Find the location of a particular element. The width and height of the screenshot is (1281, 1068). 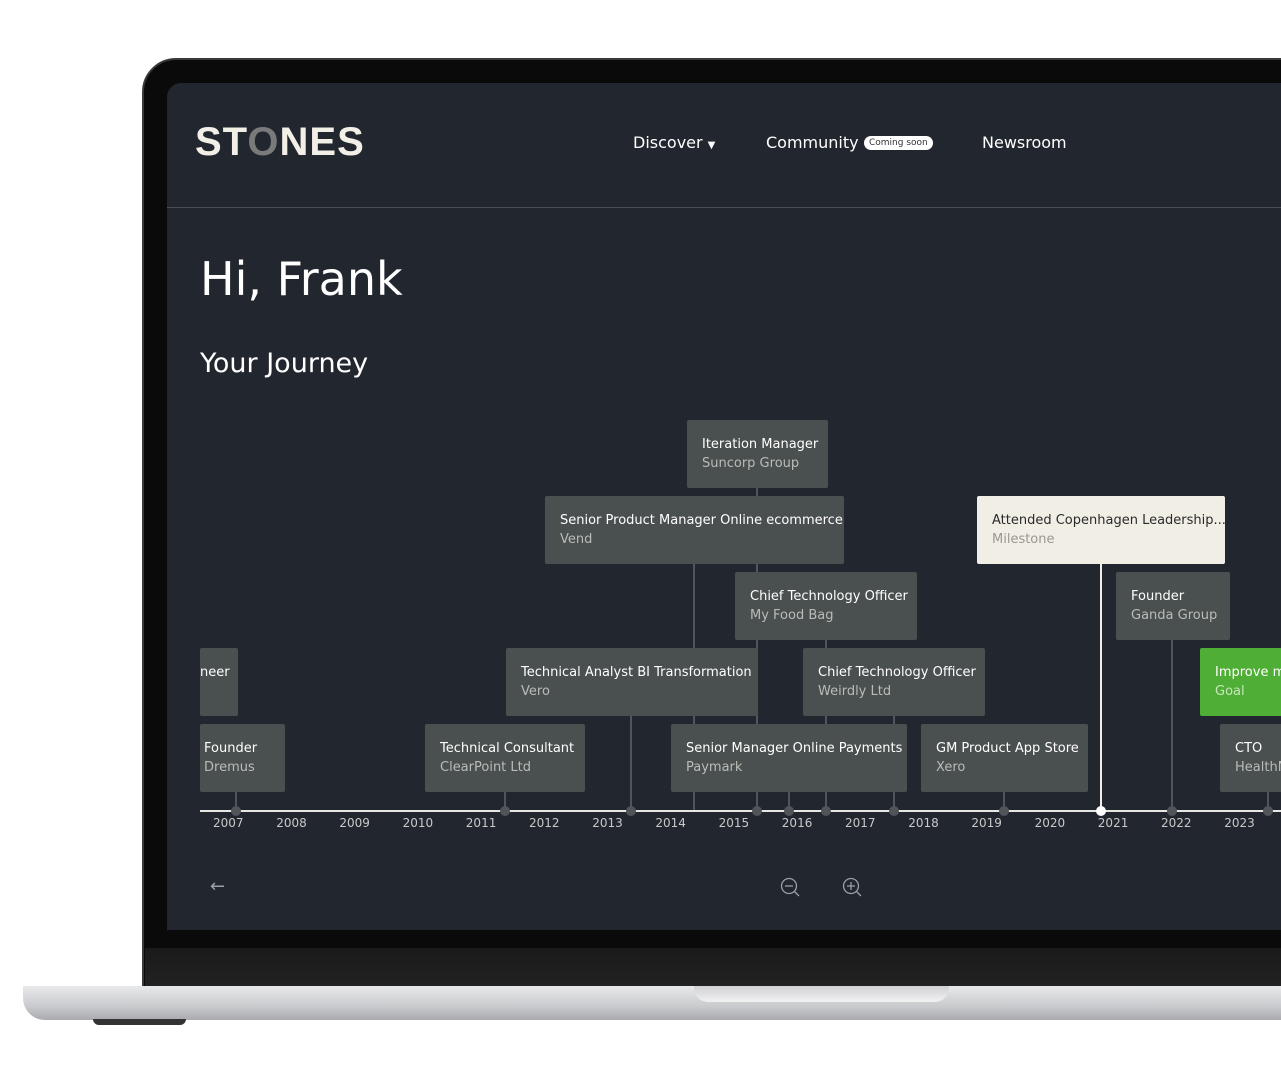

year-label: 2014 is located at coordinates (670, 823).